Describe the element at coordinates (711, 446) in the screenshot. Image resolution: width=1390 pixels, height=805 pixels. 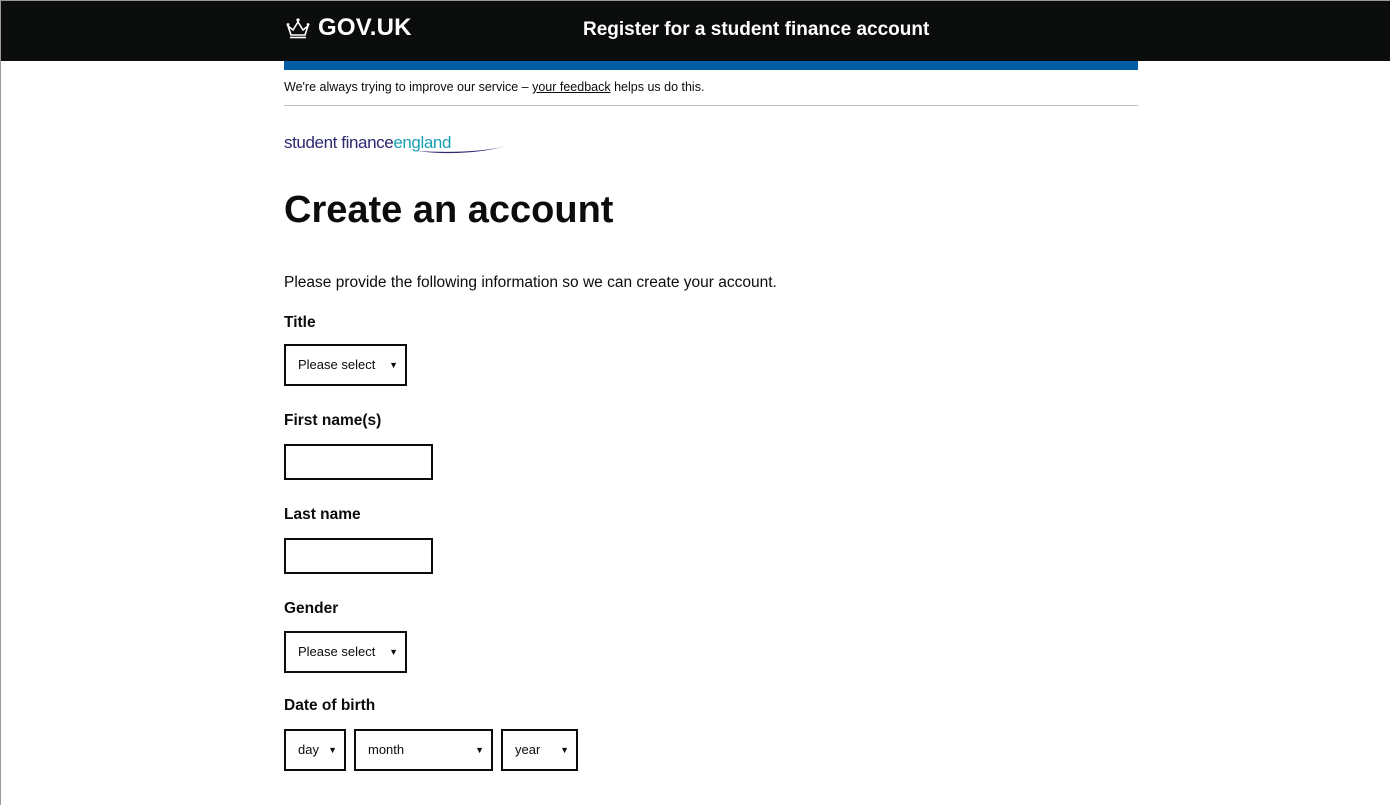
I see `first-name-group: First name(s)` at that location.